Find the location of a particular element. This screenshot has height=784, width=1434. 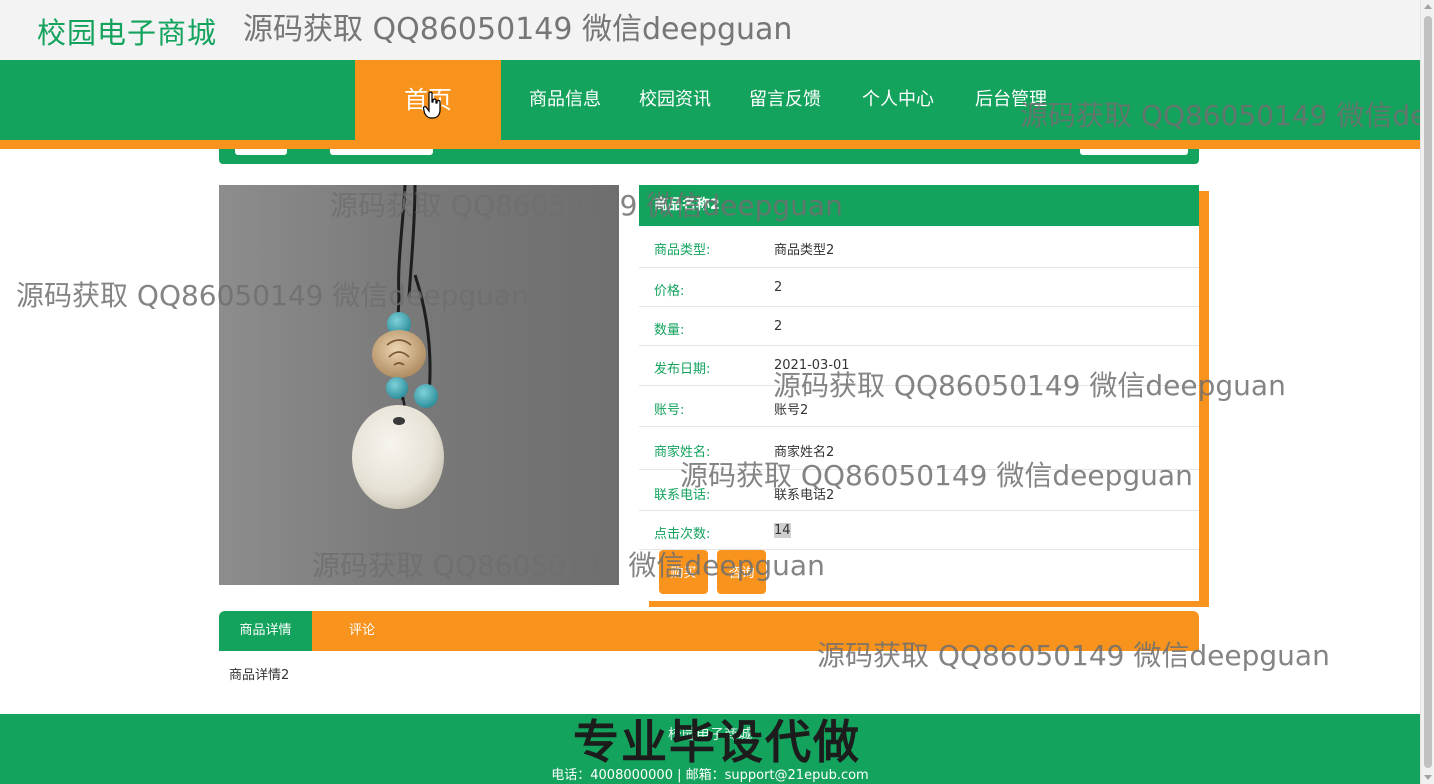

nav-item-admin: 后台管理 is located at coordinates (1011, 100).